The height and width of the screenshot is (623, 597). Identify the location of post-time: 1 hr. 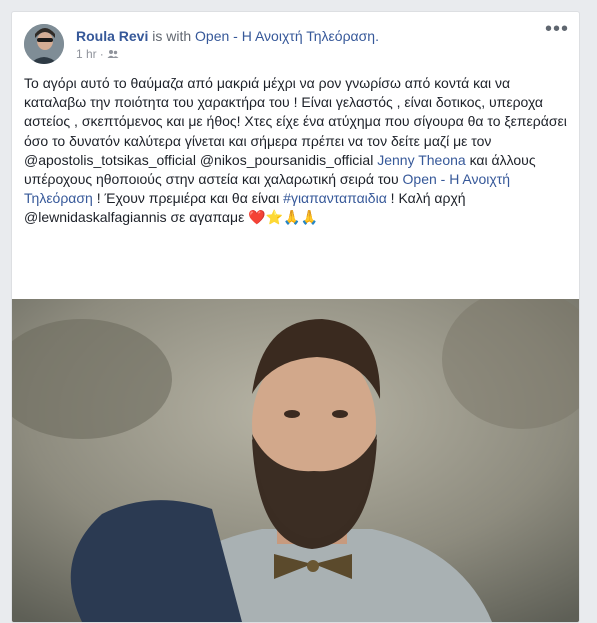
(86, 54).